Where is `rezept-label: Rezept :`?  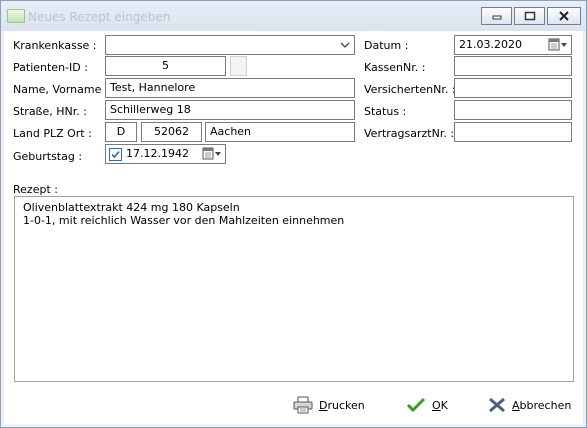 rezept-label: Rezept : is located at coordinates (35, 189).